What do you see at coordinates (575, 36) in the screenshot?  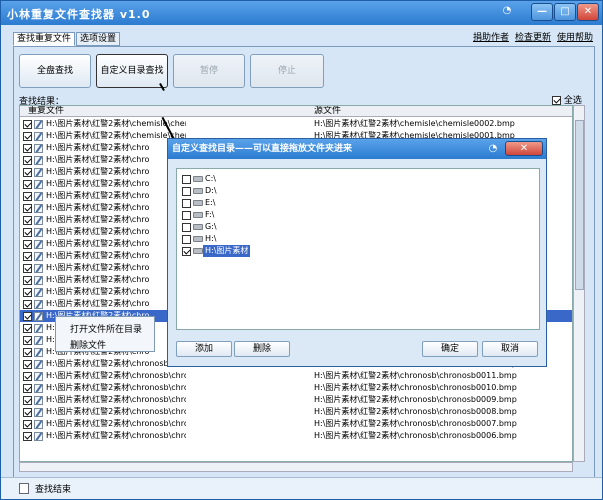 I see `help-link: 使用帮助` at bounding box center [575, 36].